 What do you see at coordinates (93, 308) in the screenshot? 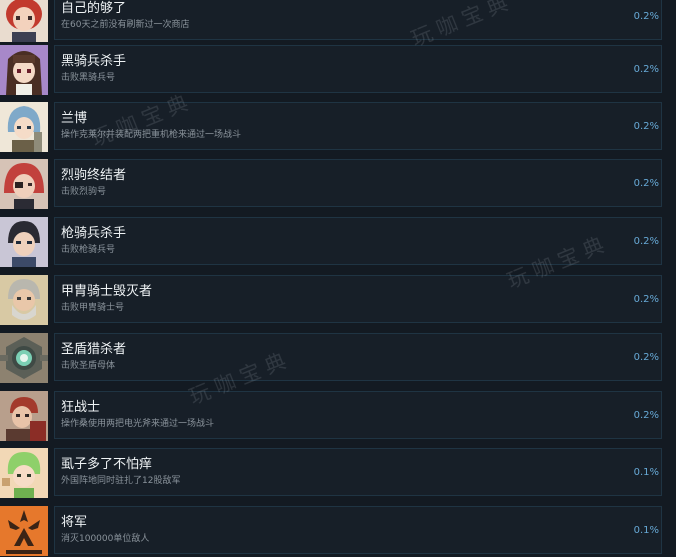
I see `achievement-description: 击败甲胄骑士号` at bounding box center [93, 308].